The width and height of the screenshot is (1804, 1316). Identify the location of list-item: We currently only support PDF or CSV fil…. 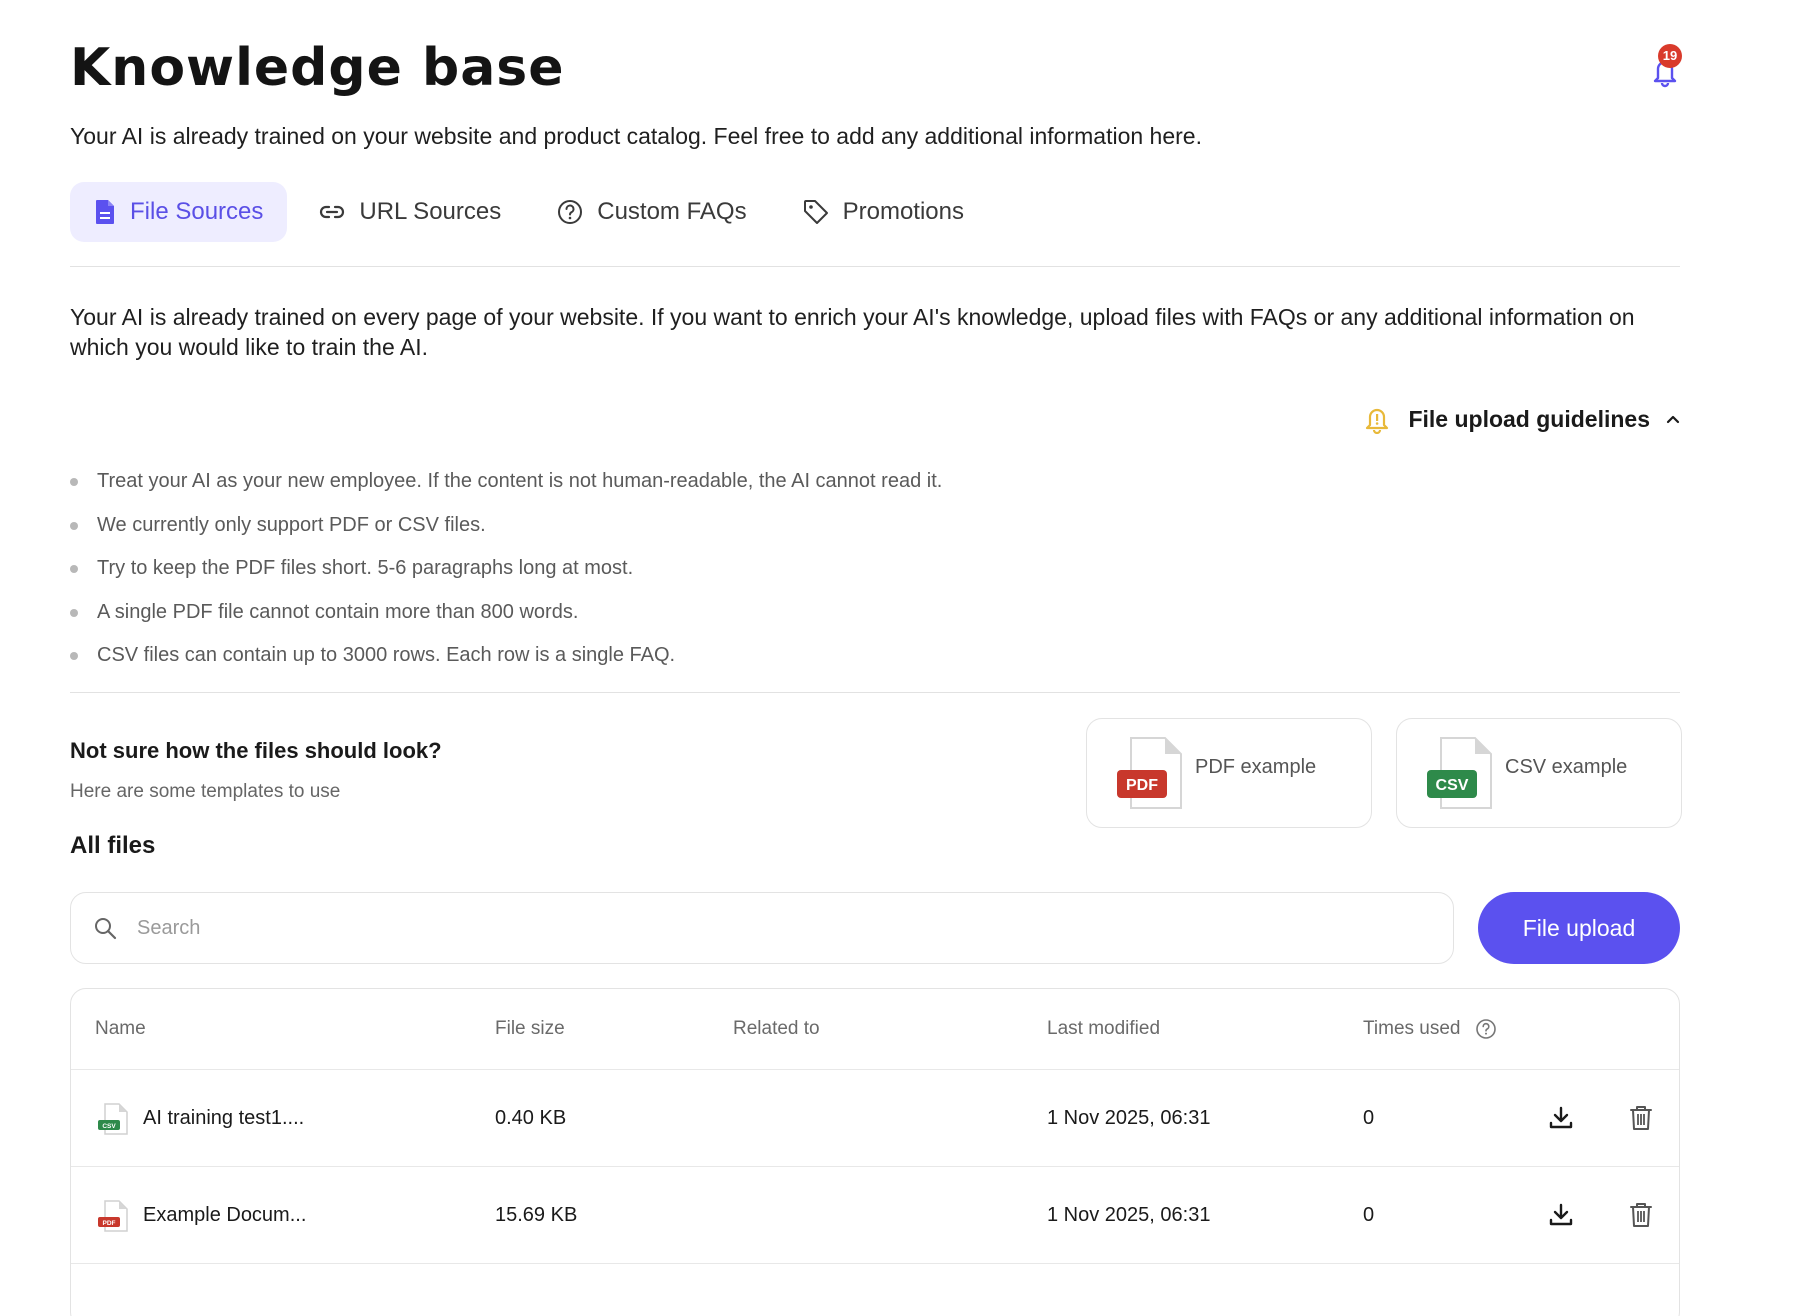
(506, 532).